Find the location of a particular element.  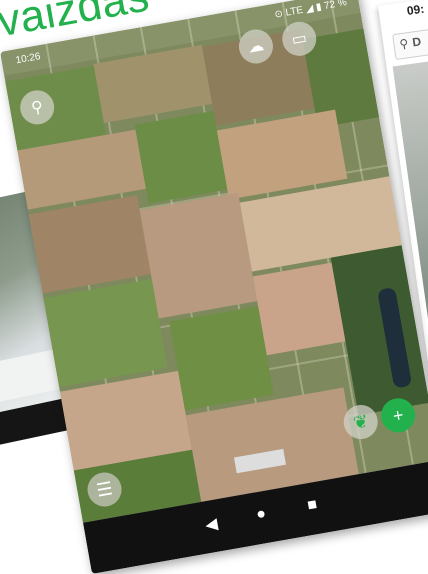

recents-icon: ■ is located at coordinates (312, 505).